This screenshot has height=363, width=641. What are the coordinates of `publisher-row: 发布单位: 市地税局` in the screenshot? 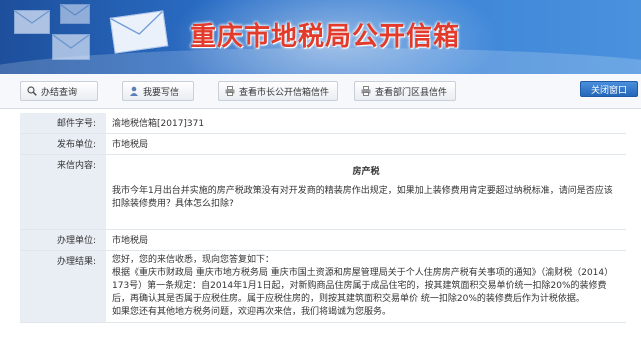 It's located at (323, 144).